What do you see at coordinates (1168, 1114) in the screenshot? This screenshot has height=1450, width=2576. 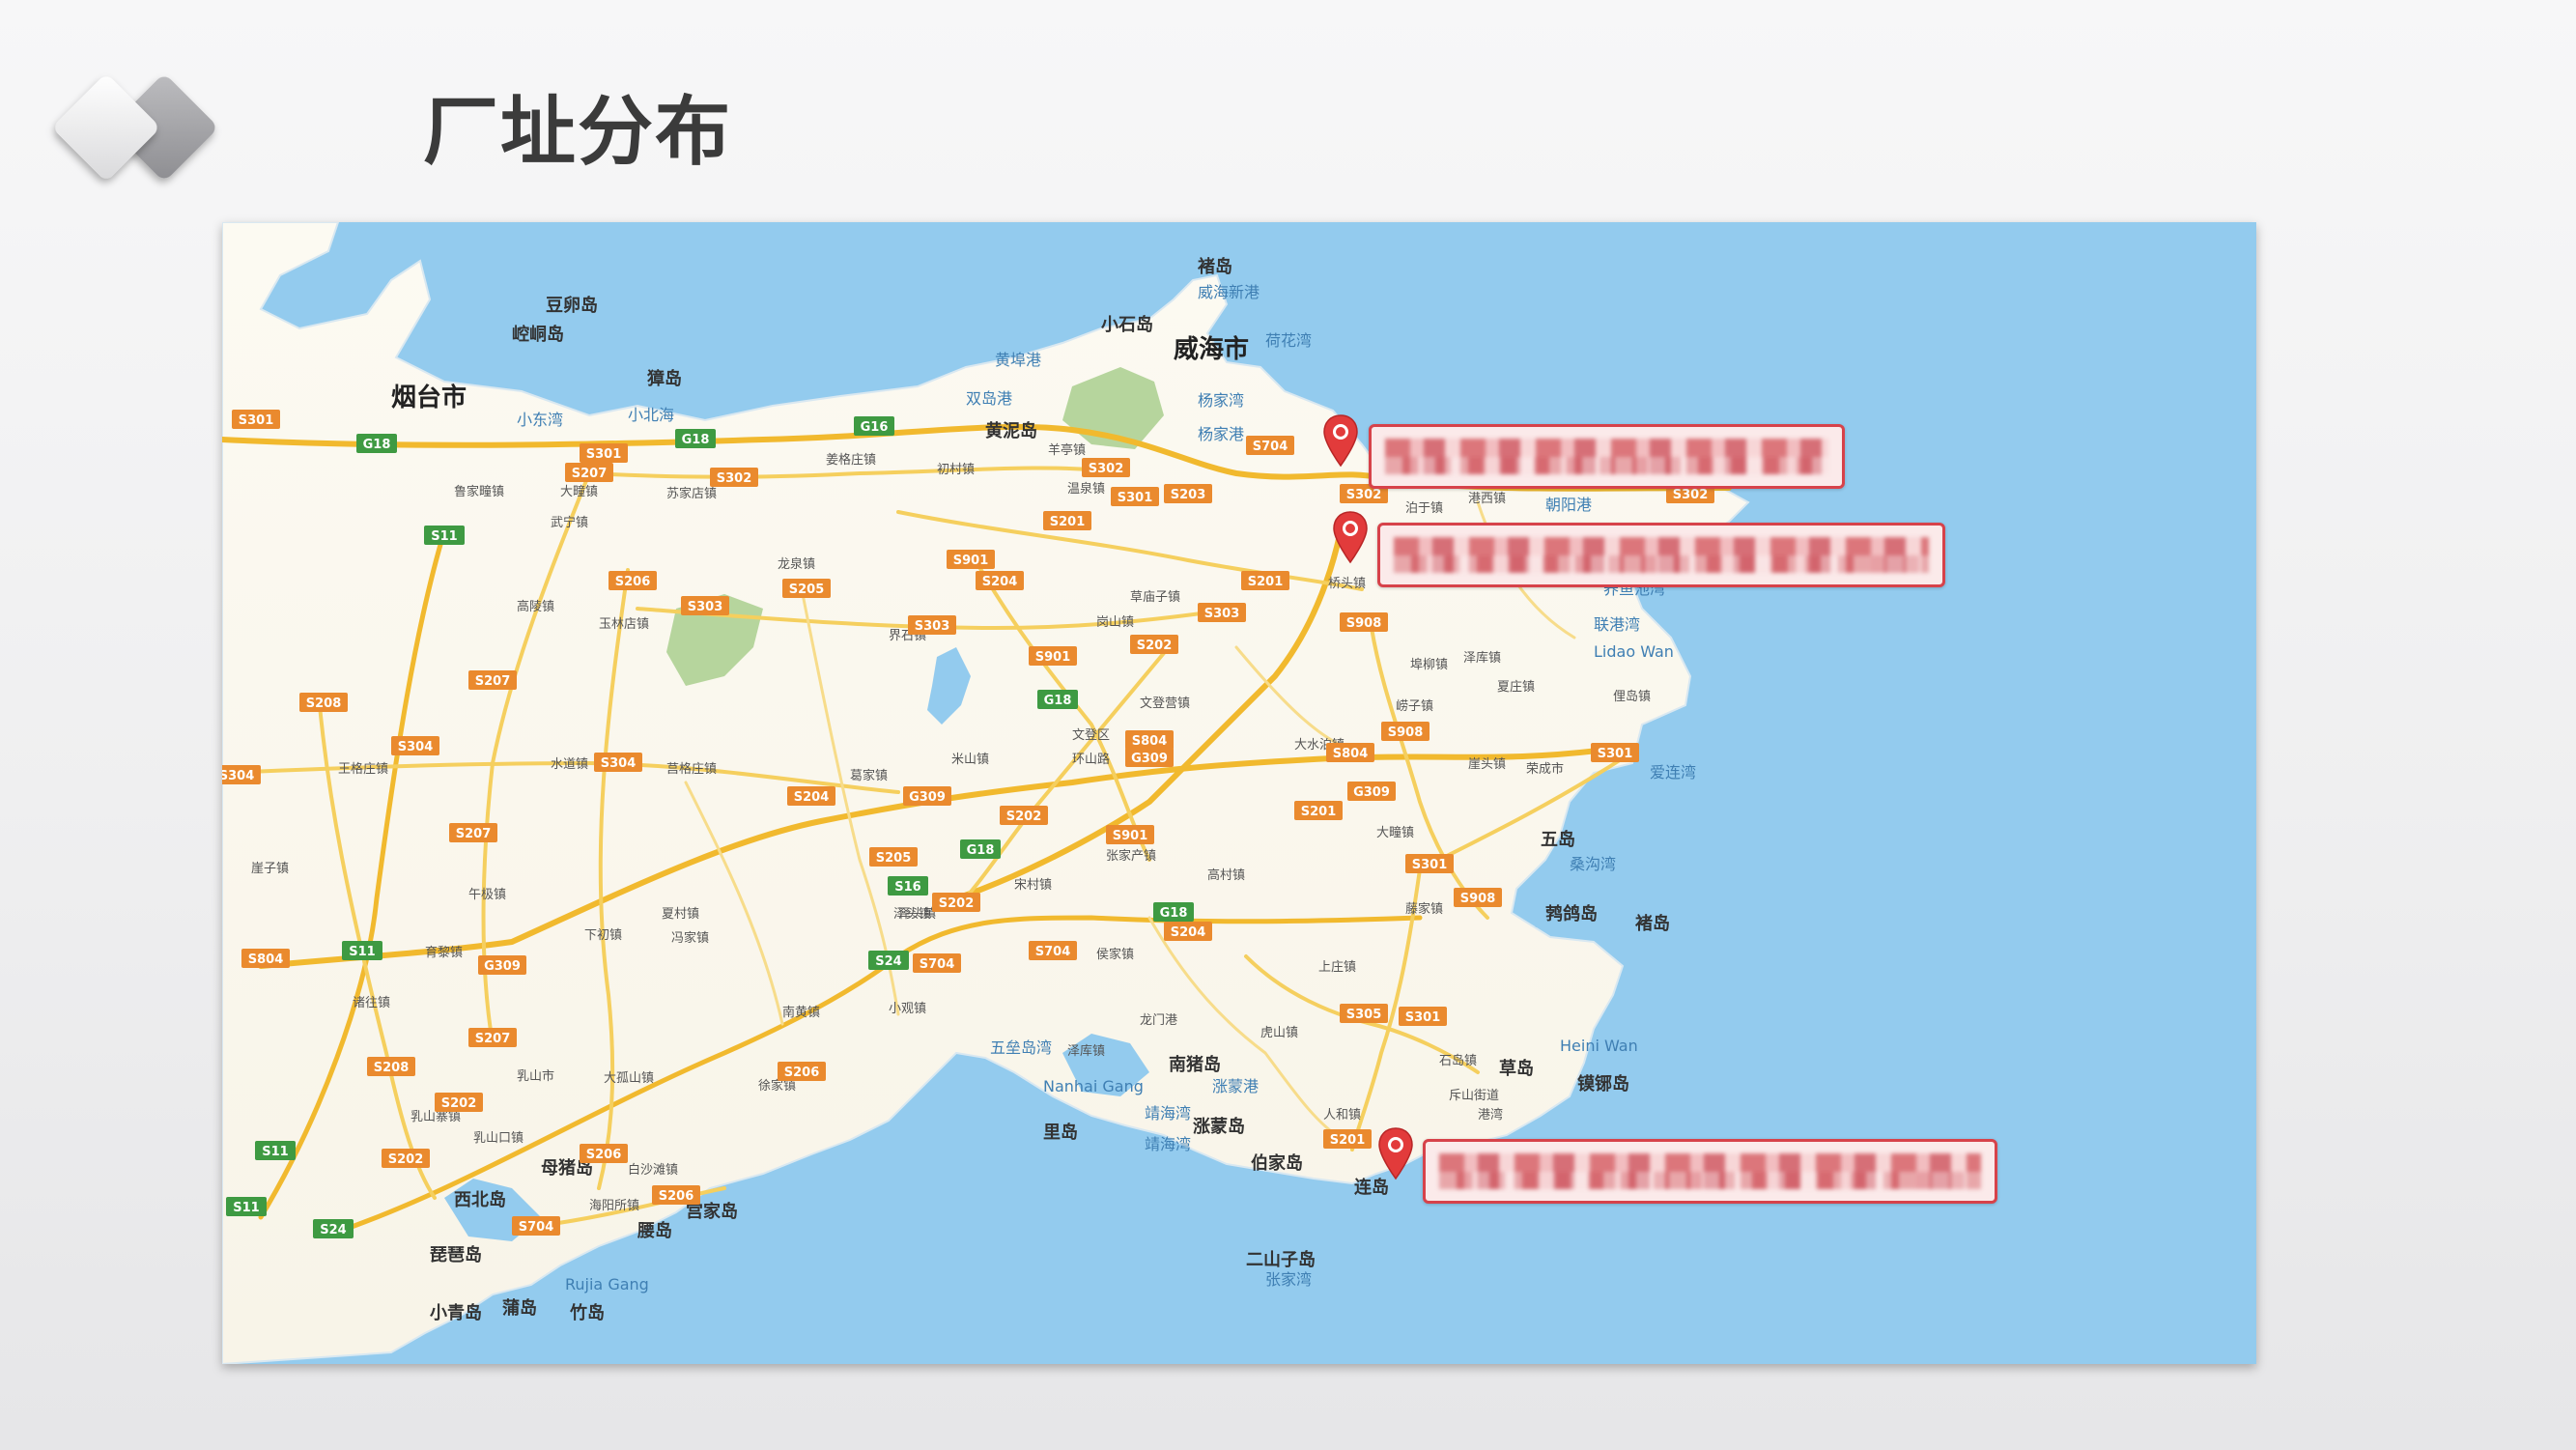 I see `water-label: 靖海湾` at bounding box center [1168, 1114].